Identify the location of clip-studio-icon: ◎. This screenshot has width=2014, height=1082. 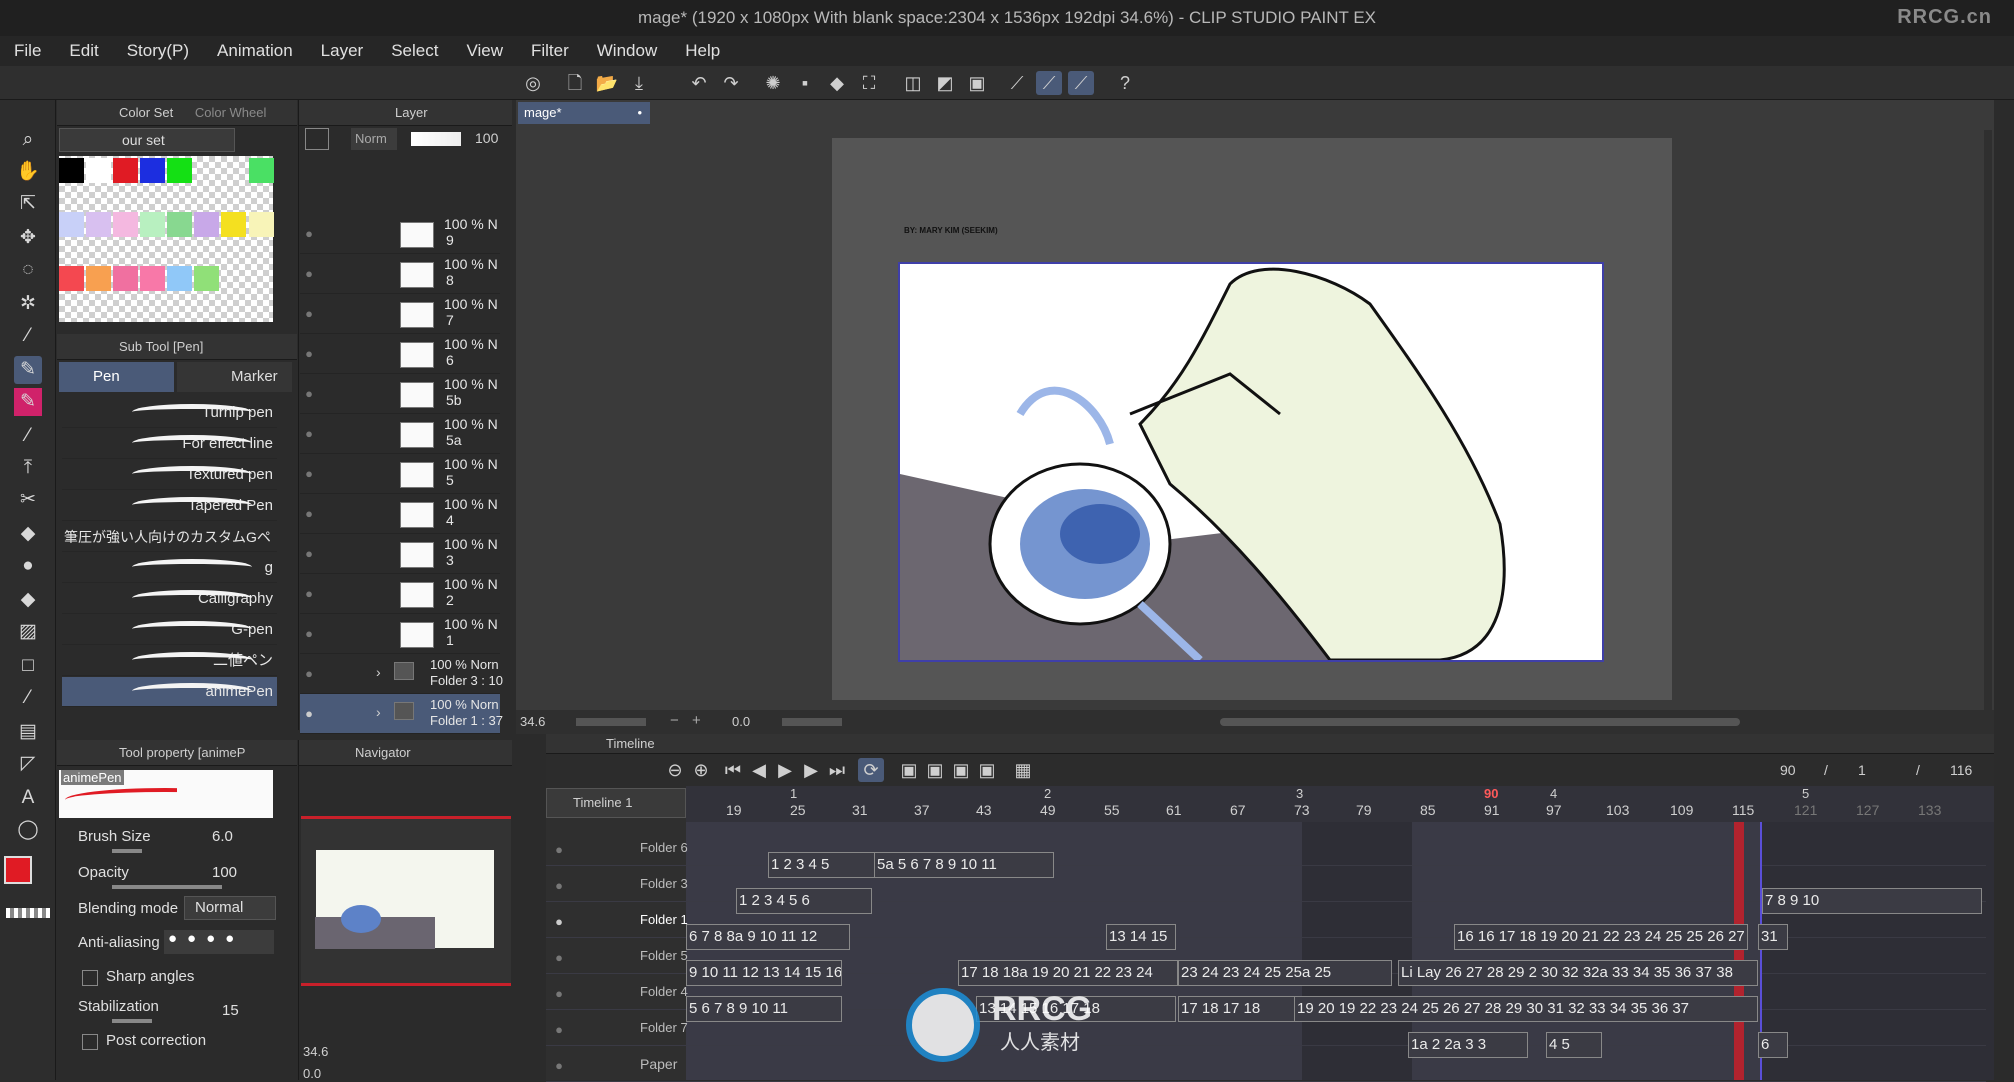
(533, 83).